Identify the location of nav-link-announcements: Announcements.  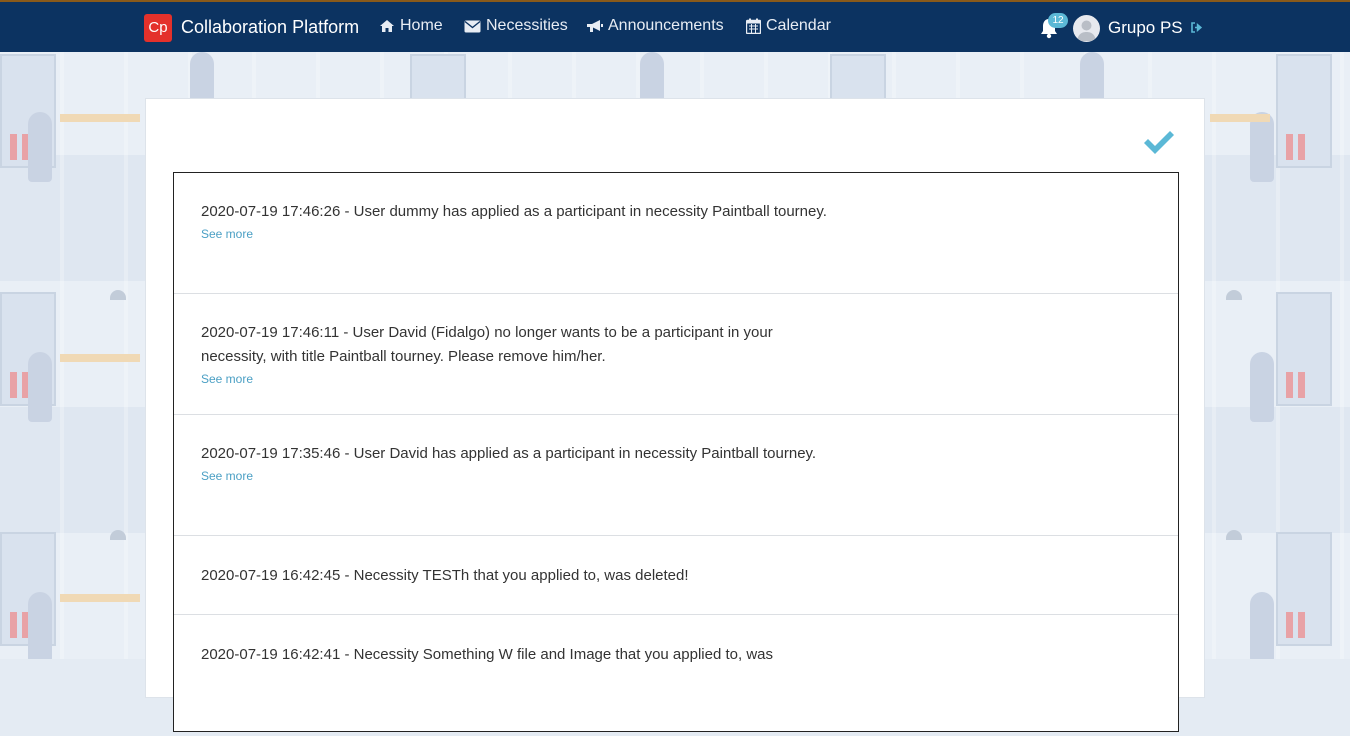
(655, 26).